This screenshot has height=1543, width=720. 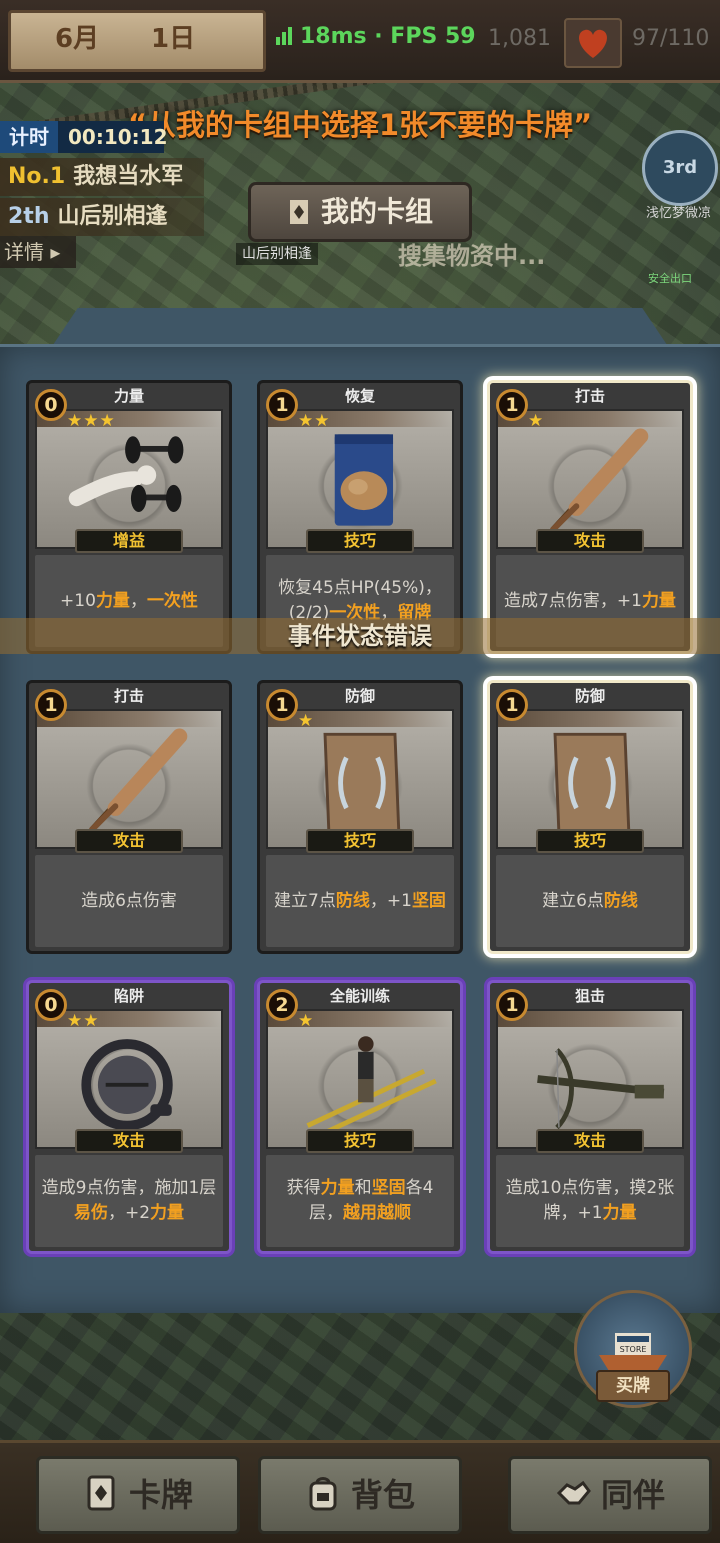 What do you see at coordinates (298, 212) in the screenshot?
I see `deck-icon` at bounding box center [298, 212].